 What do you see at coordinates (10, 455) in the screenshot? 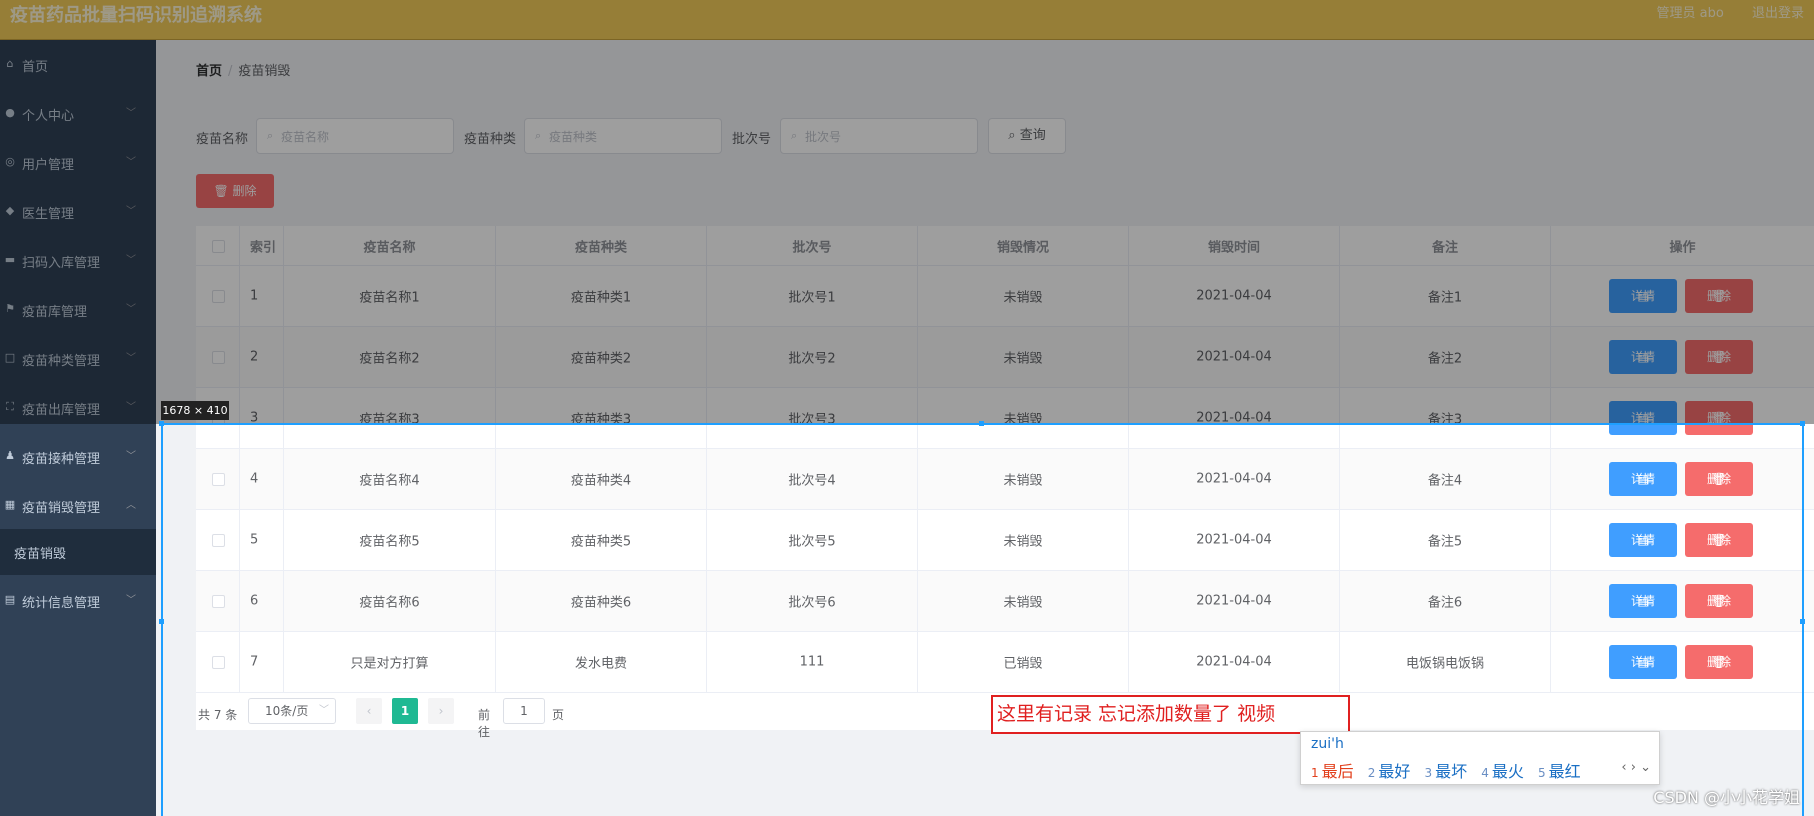
I see `person-icon: ♟` at bounding box center [10, 455].